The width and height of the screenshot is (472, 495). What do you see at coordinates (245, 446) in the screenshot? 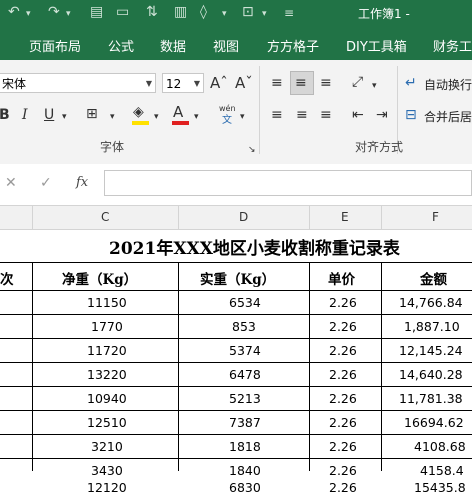
I see `cell-actual-weight: 1818` at bounding box center [245, 446].